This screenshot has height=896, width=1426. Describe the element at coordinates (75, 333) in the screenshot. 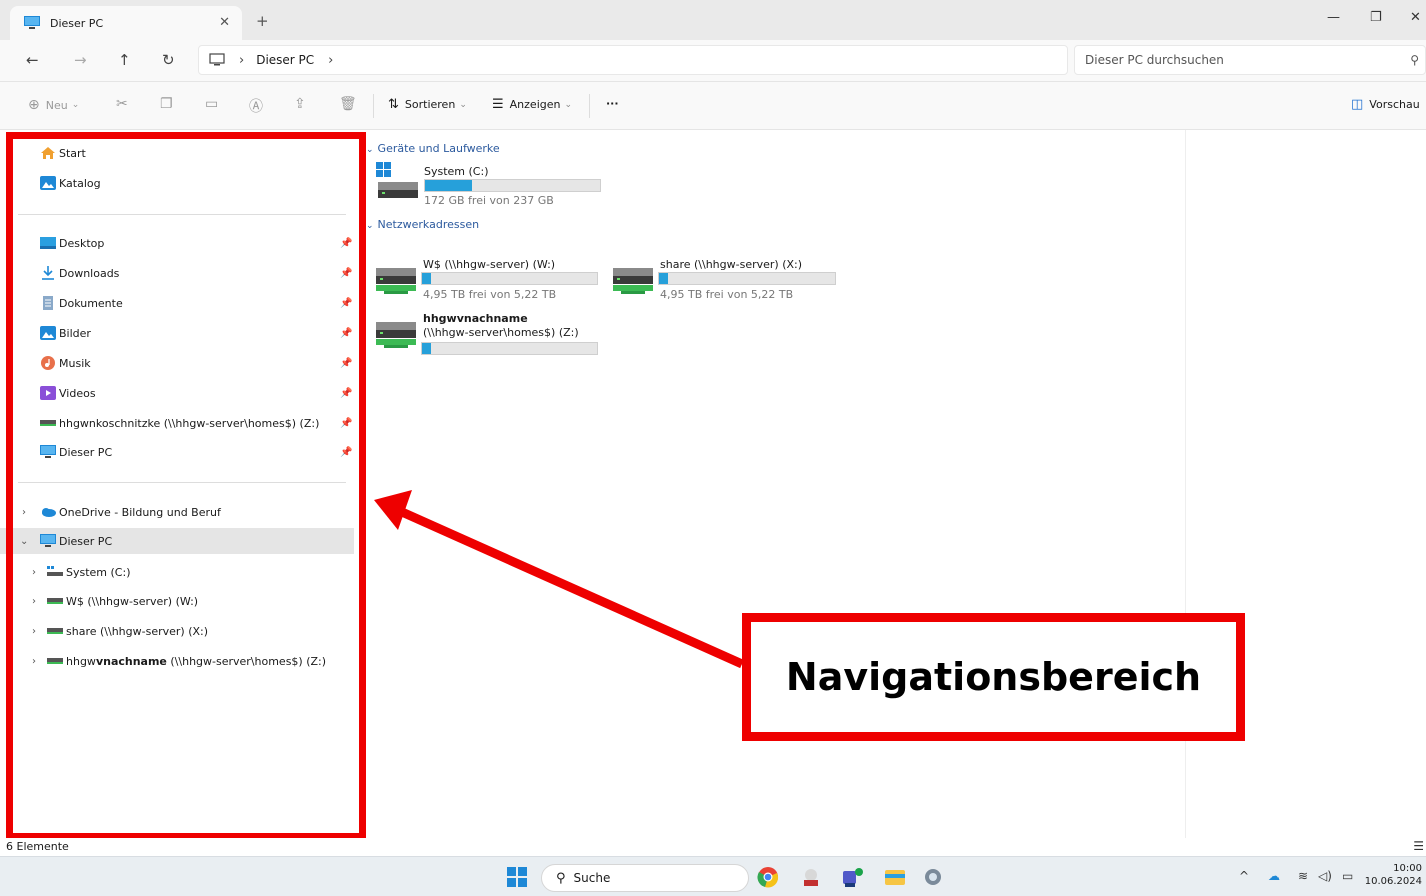

I see `sidebar-item-label: Bilder` at that location.